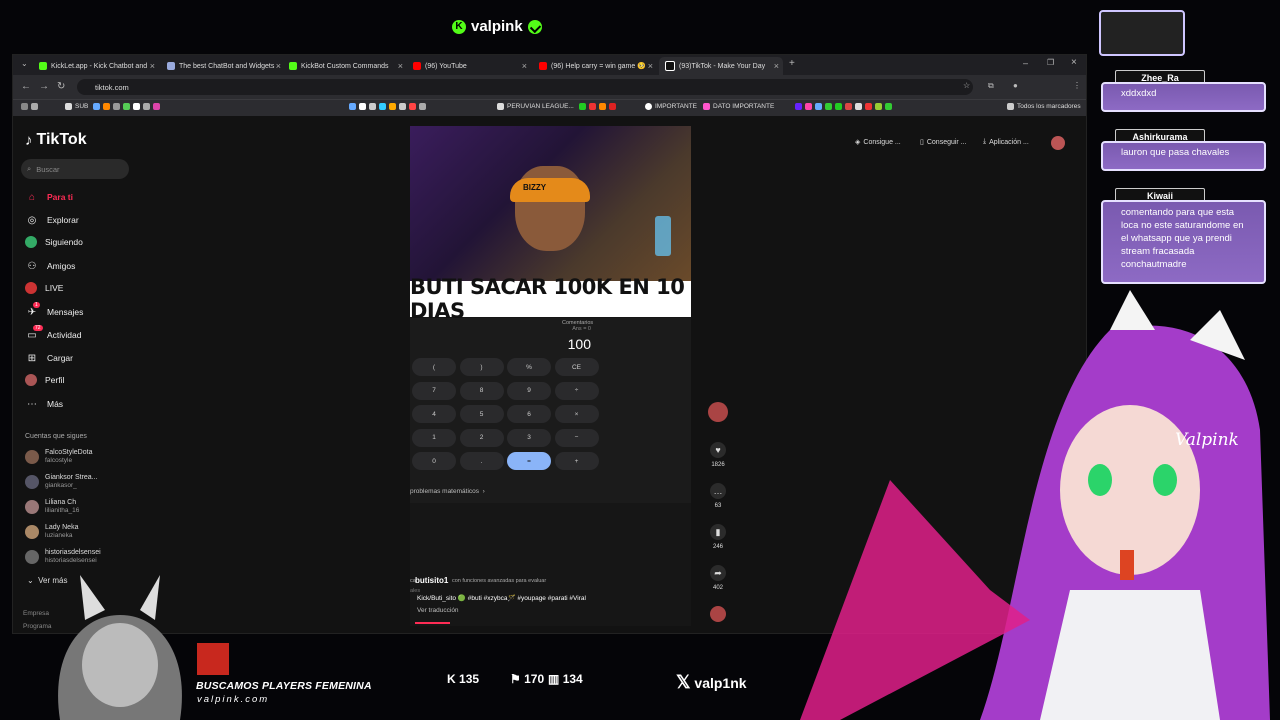 Image resolution: width=1280 pixels, height=720 pixels. What do you see at coordinates (447, 491) in the screenshot?
I see `problems-link: problemas matemáticos ›` at bounding box center [447, 491].